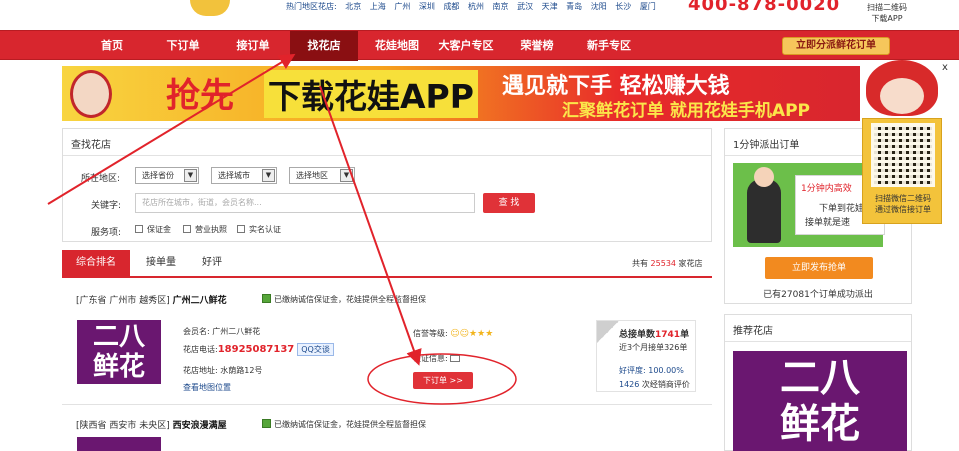 The width and height of the screenshot is (959, 451). What do you see at coordinates (234, 175) in the screenshot?
I see `city-select-value: 选择城市` at bounding box center [234, 175].